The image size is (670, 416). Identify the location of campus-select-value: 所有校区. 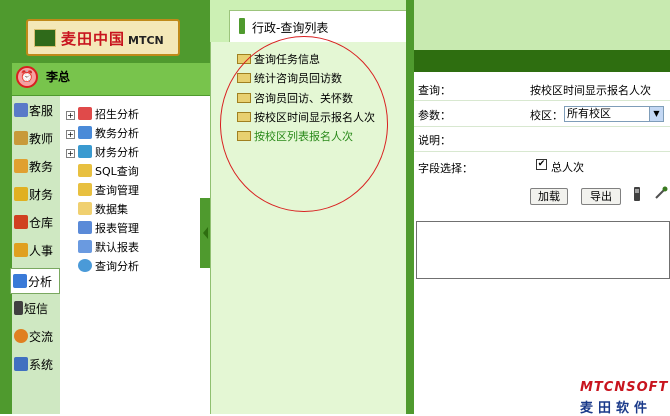
(589, 113).